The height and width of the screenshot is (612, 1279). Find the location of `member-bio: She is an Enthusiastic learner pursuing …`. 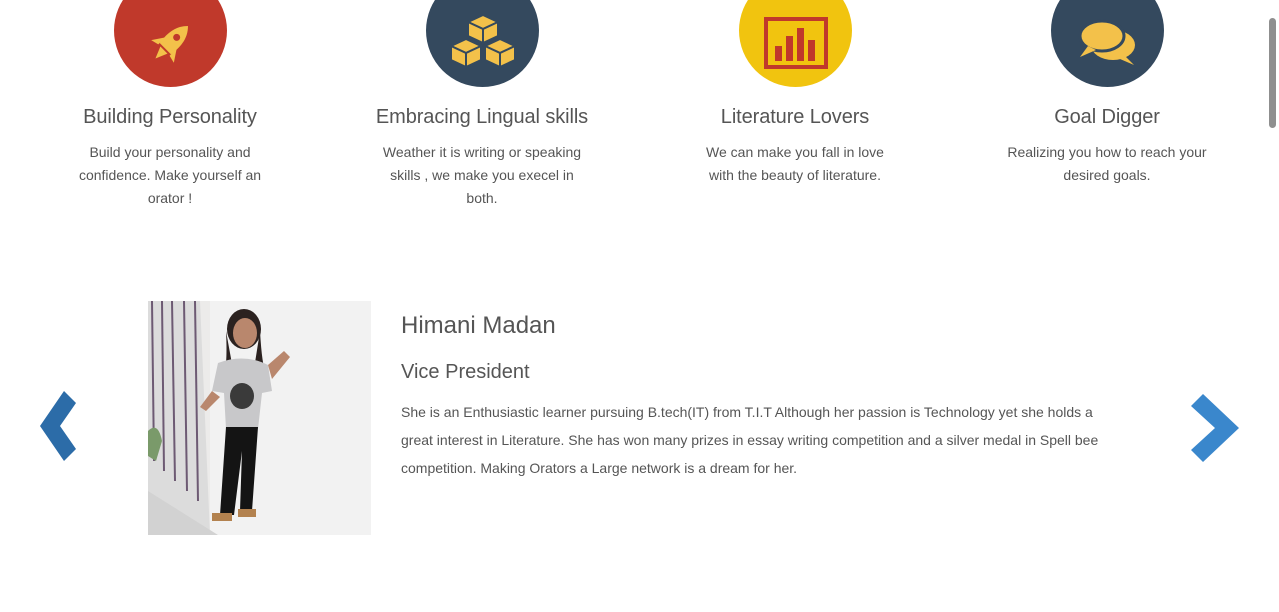

member-bio: She is an Enthusiastic learner pursuing … is located at coordinates (750, 440).